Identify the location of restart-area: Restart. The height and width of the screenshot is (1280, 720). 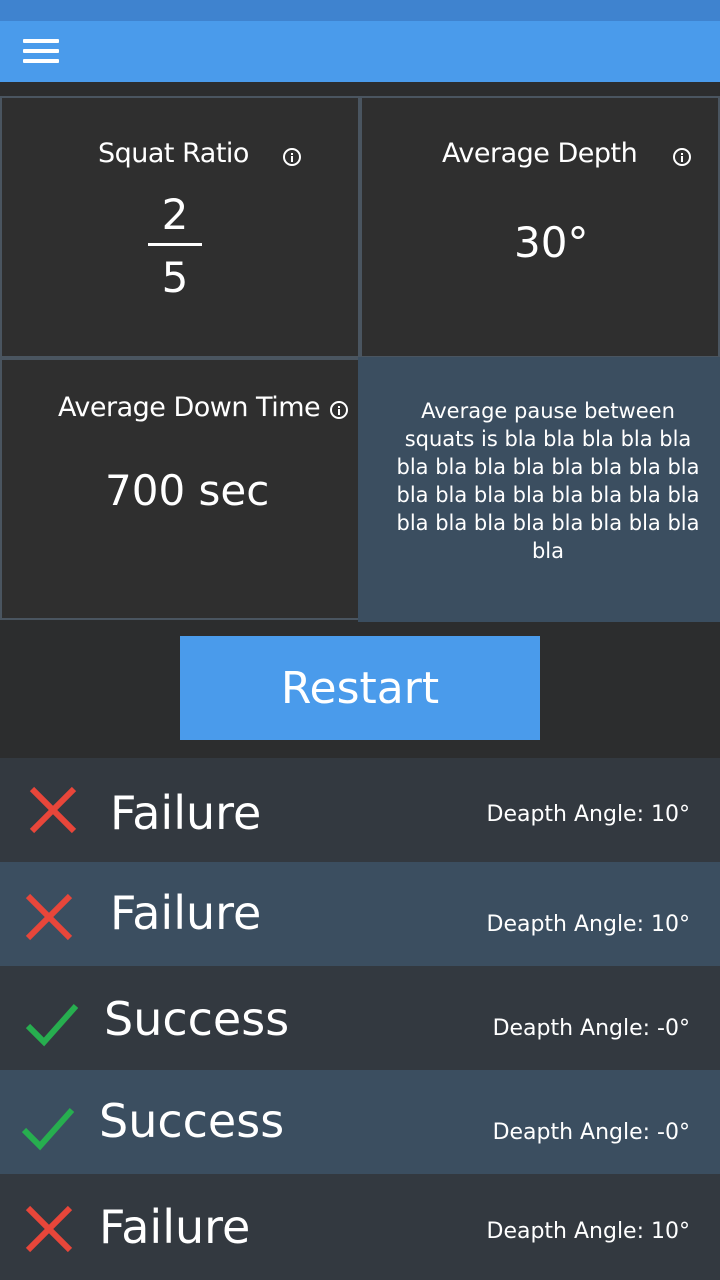
(360, 690).